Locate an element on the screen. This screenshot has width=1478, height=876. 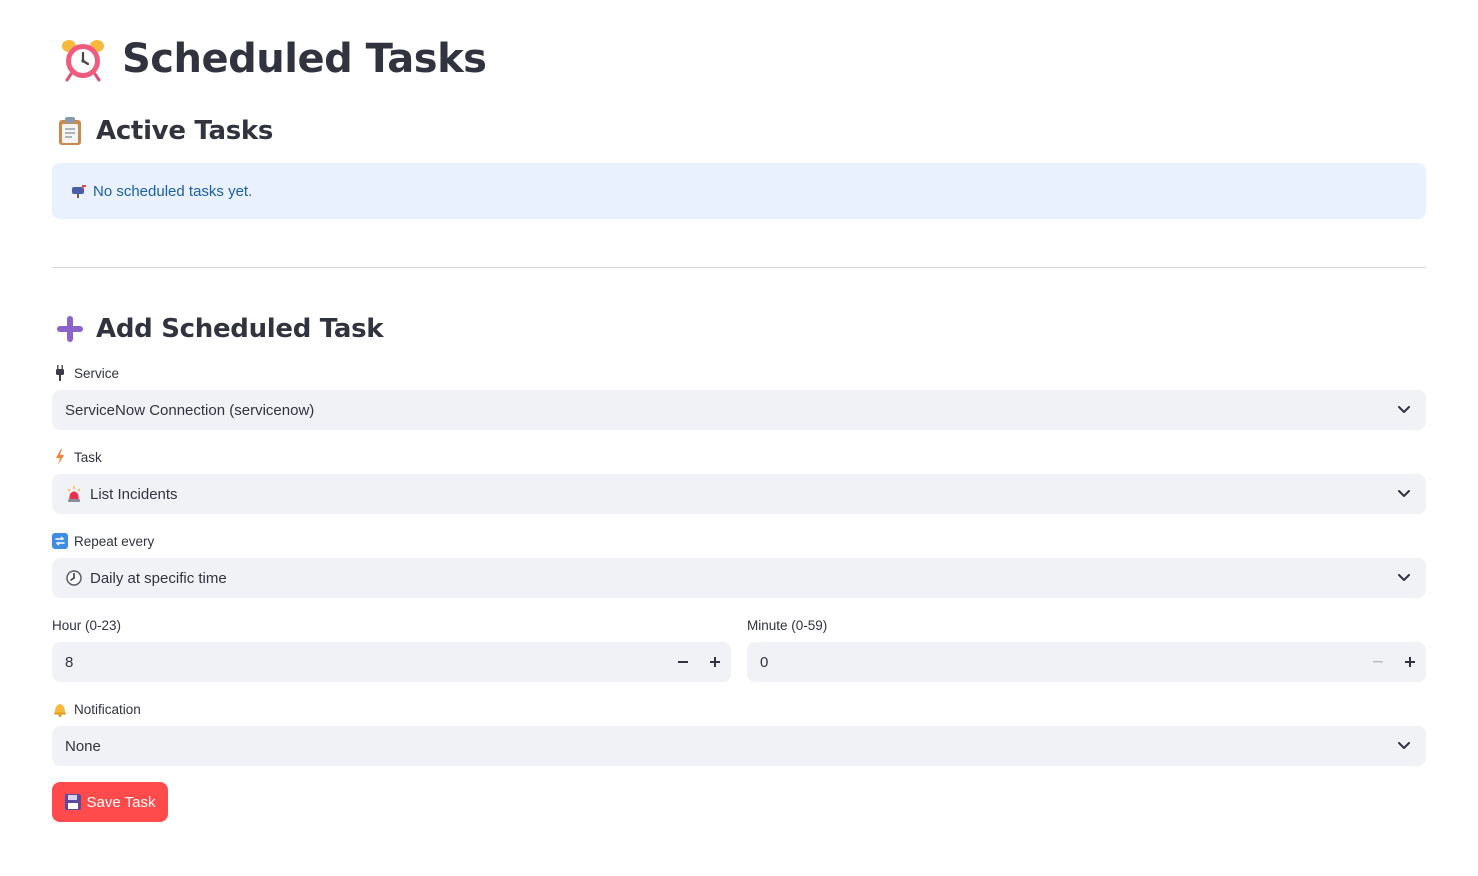
minute-label-text: Minute (0-59) is located at coordinates (787, 625).